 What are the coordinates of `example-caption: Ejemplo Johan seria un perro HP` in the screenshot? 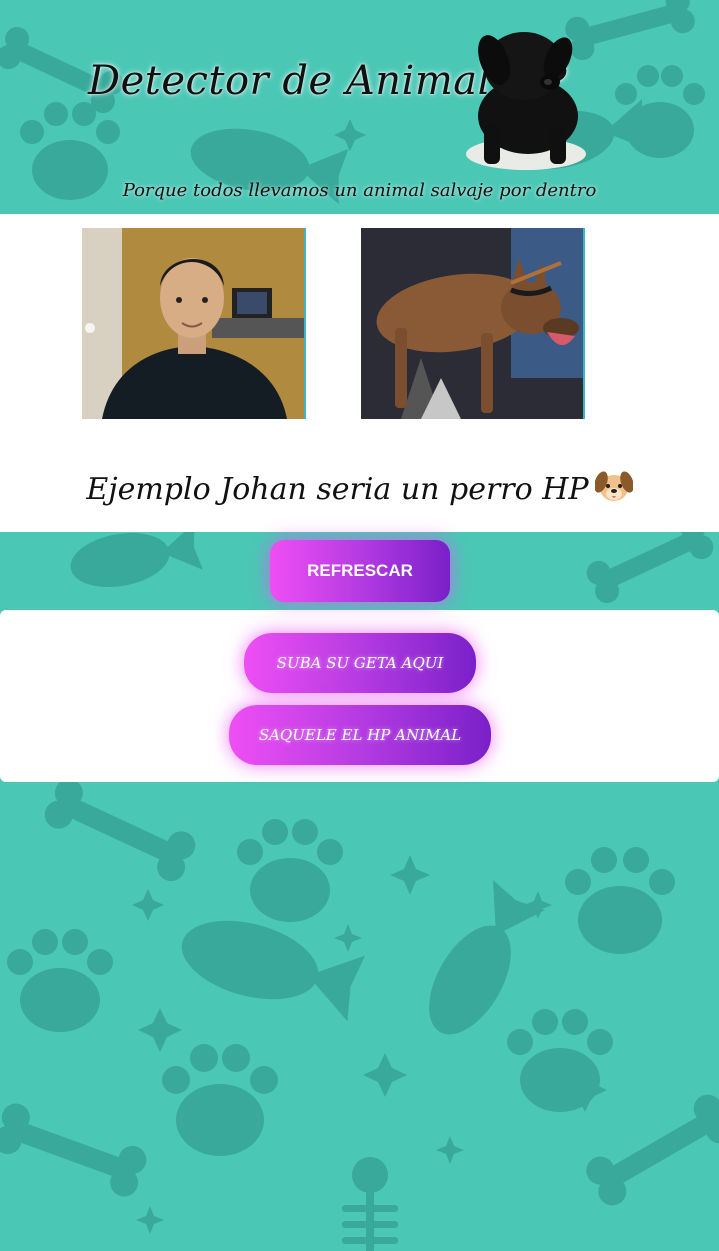 It's located at (359, 491).